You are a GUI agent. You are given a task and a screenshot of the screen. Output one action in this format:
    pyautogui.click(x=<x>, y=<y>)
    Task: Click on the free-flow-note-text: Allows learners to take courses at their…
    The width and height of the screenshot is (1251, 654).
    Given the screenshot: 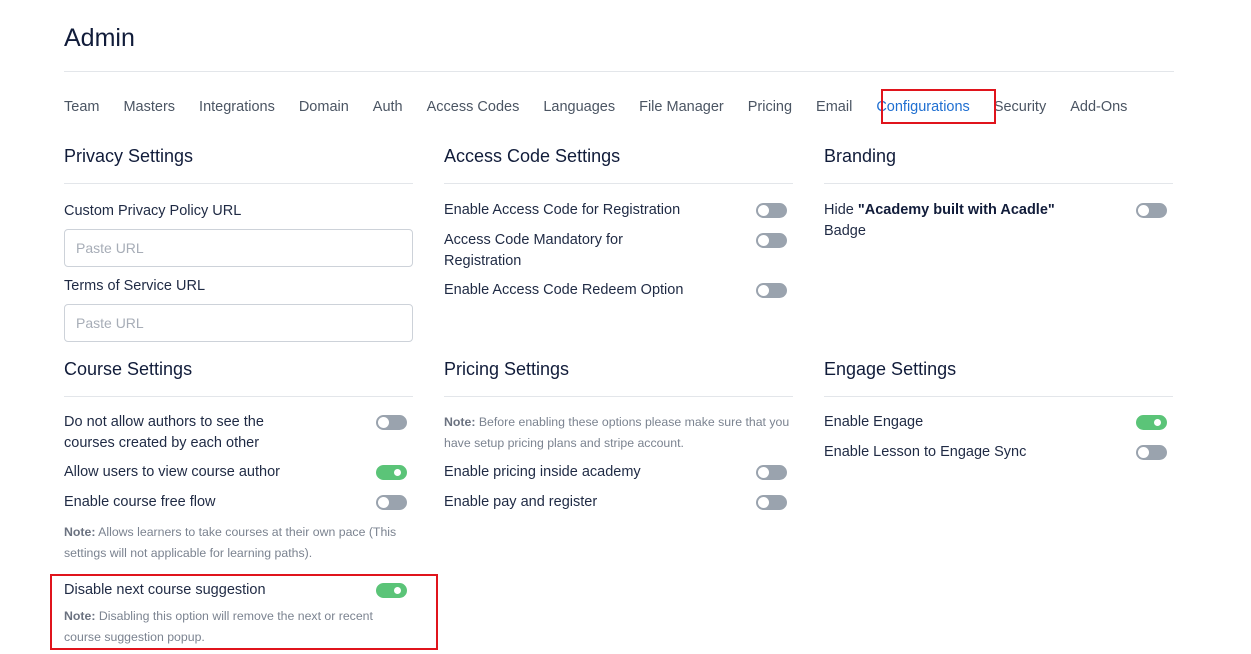 What is the action you would take?
    pyautogui.click(x=230, y=542)
    